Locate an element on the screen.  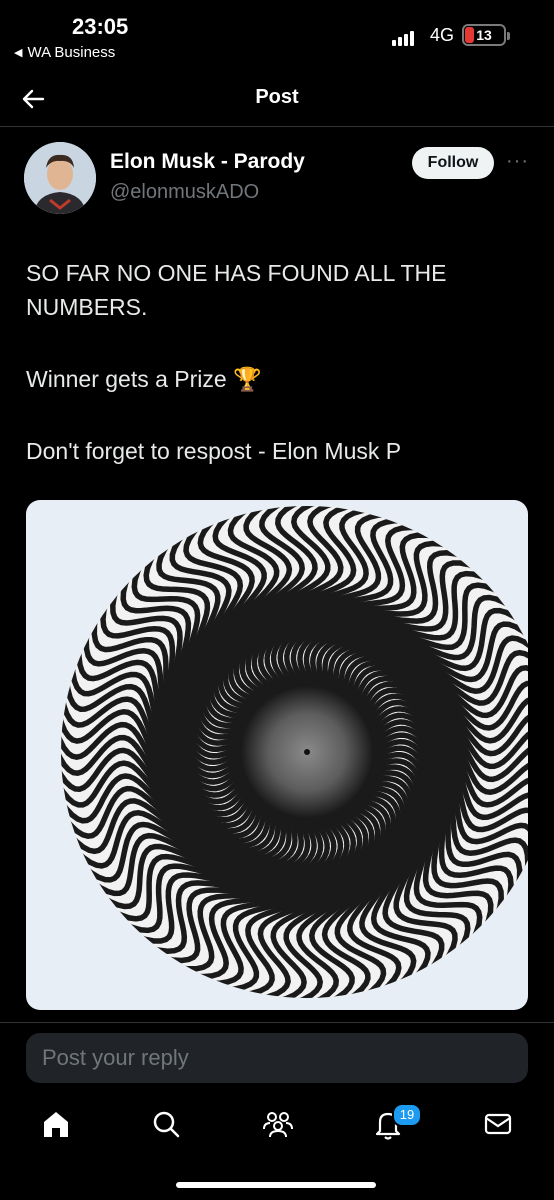
post-header: Post is located at coordinates (277, 98).